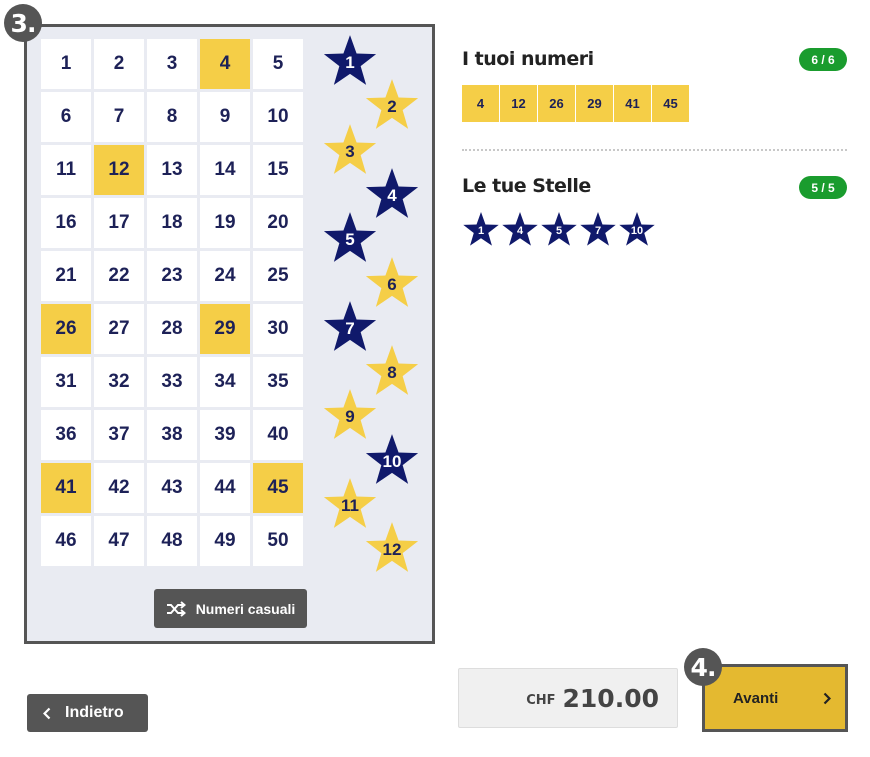 Image resolution: width=870 pixels, height=757 pixels. What do you see at coordinates (670, 103) in the screenshot?
I see `chosen-number-chip: 45` at bounding box center [670, 103].